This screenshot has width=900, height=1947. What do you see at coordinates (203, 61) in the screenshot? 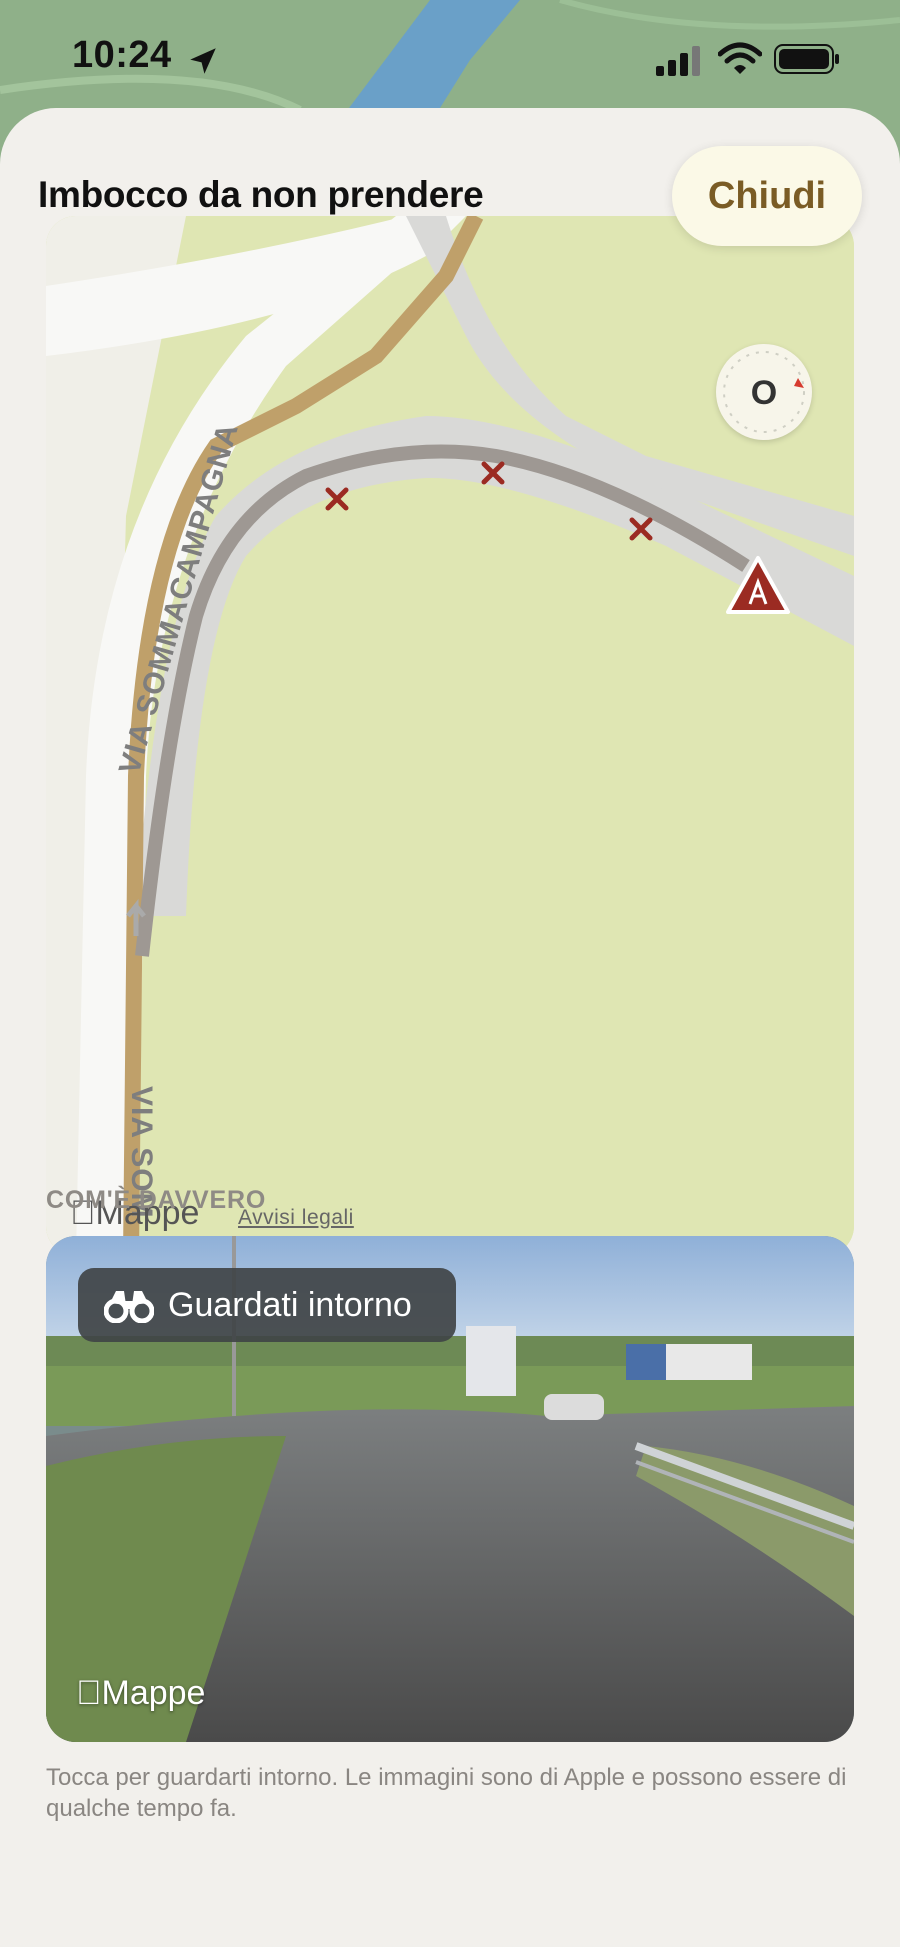
I see `location-arrow-icon` at bounding box center [203, 61].